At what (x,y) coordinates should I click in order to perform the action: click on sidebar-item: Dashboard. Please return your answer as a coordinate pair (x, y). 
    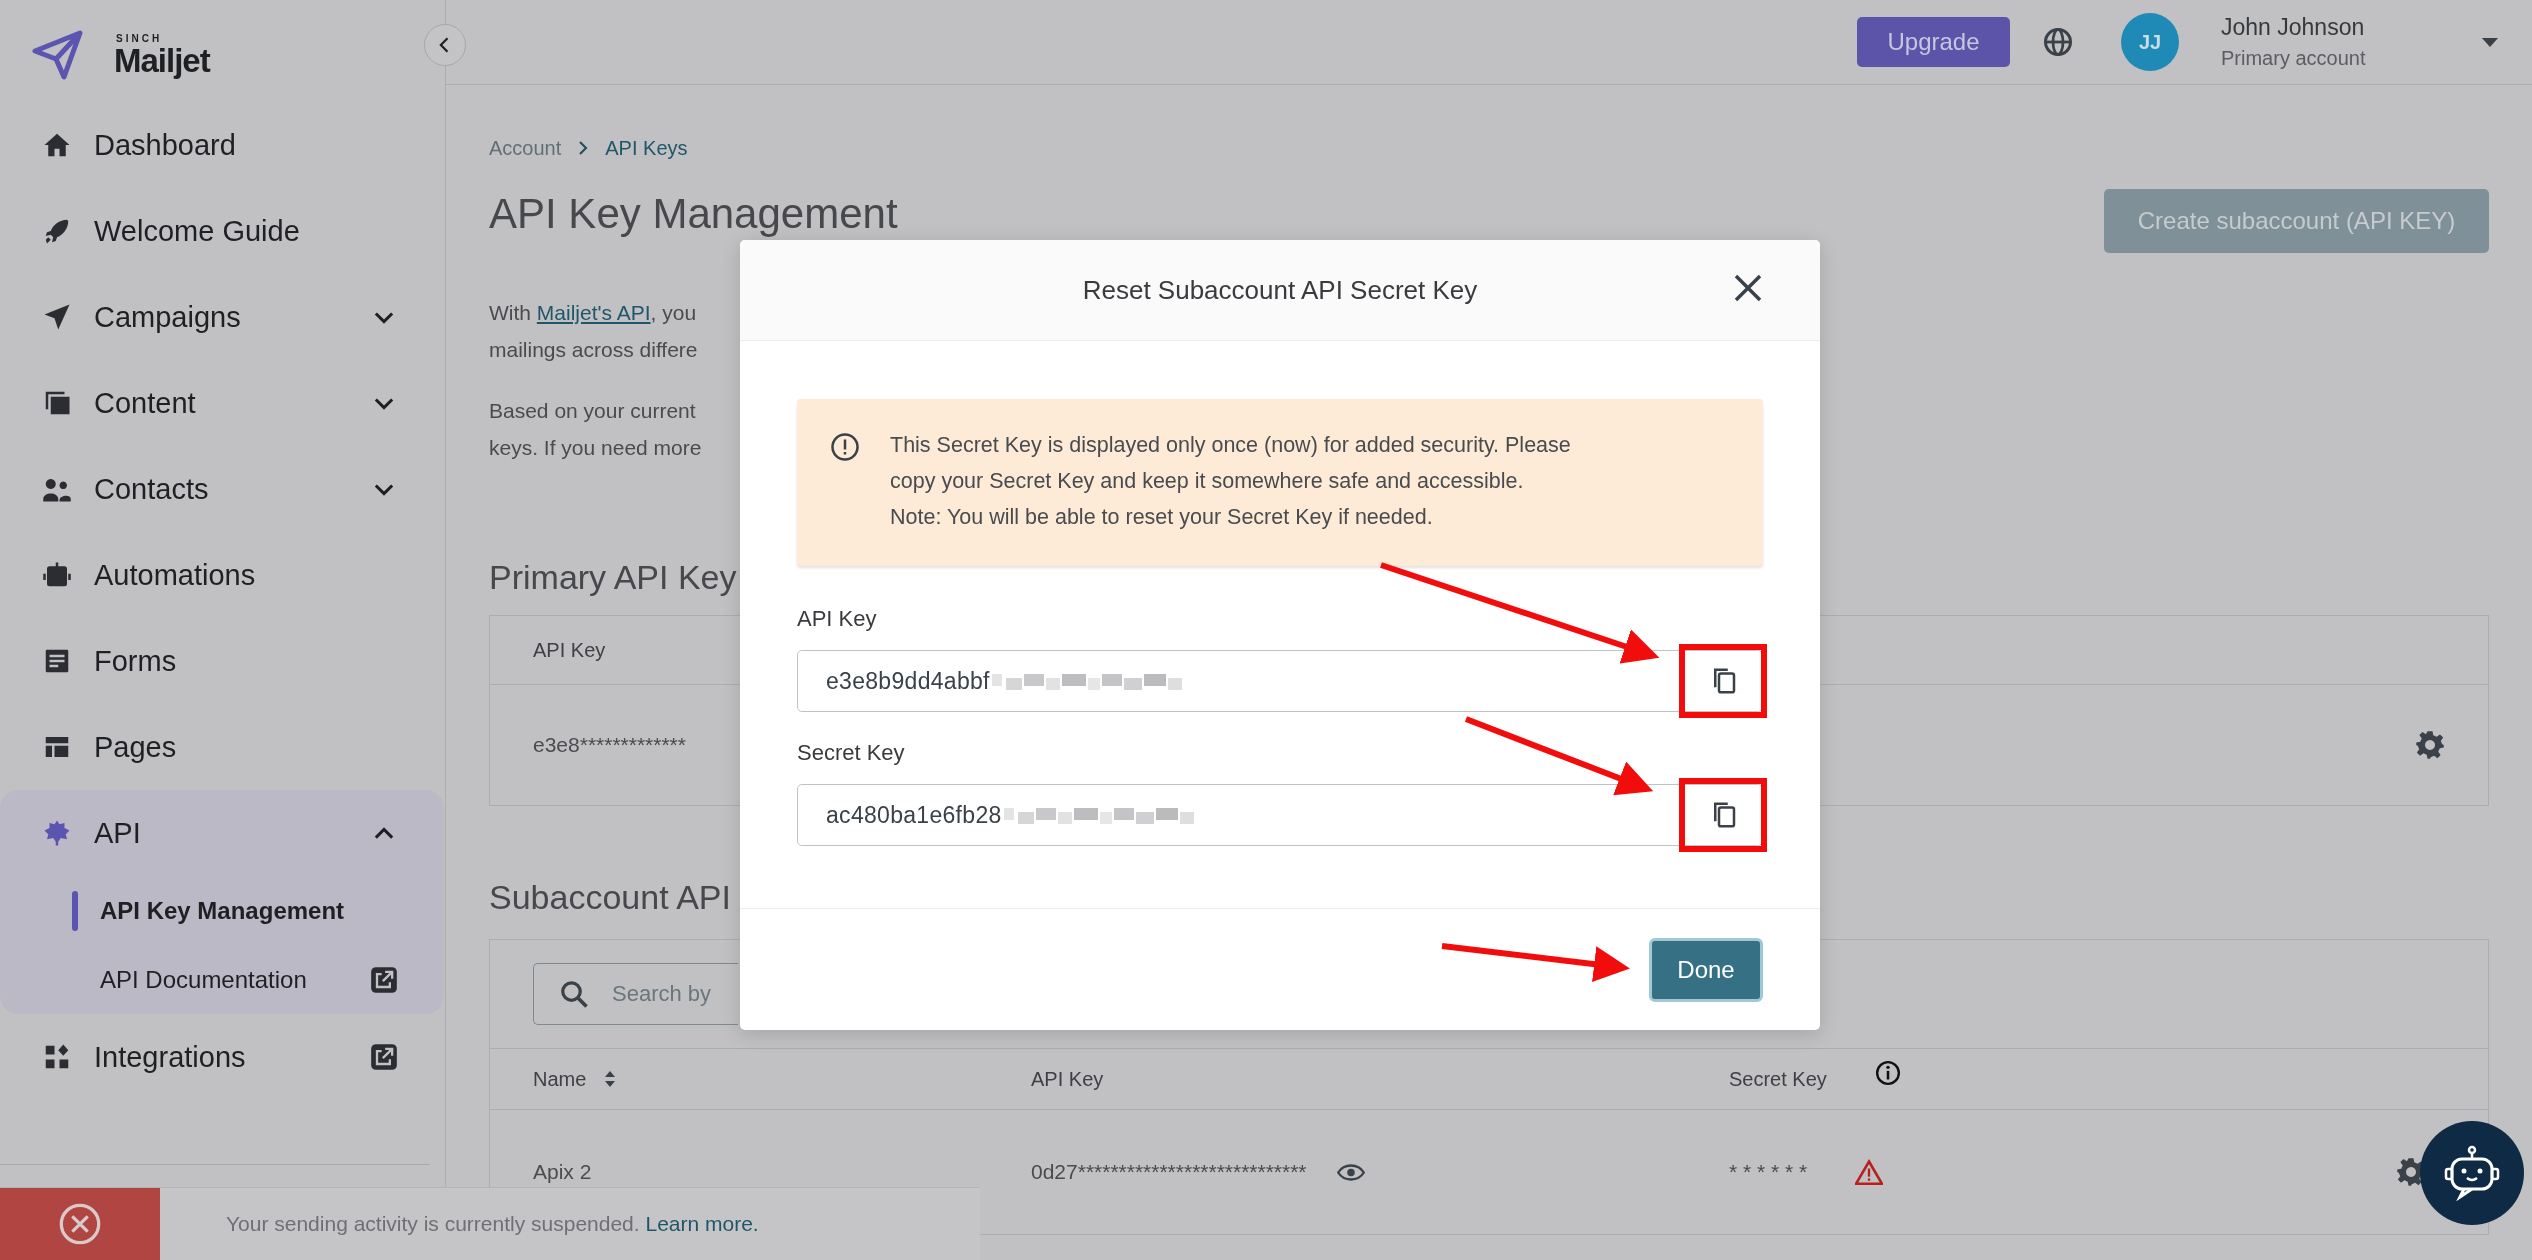
    Looking at the image, I should click on (222, 145).